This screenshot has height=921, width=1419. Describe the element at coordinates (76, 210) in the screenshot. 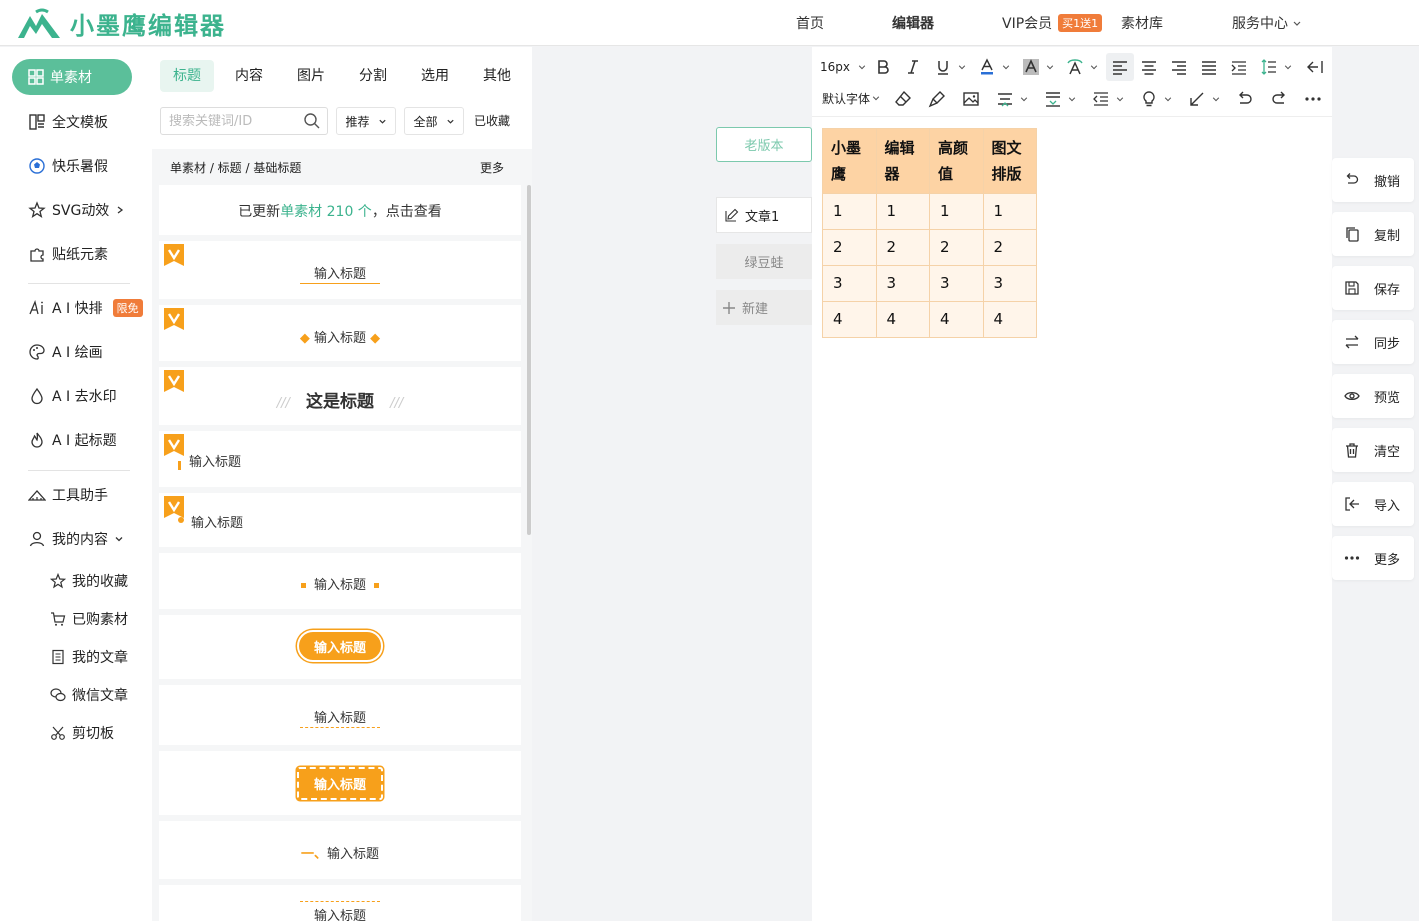

I see `sidebar-item-svg: SVG动效` at that location.